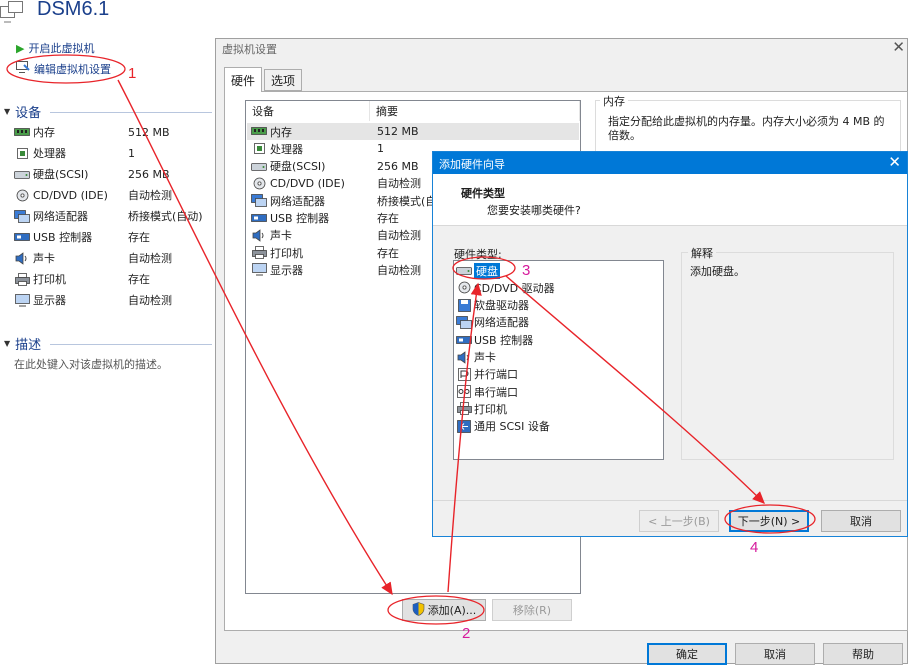 The width and height of the screenshot is (908, 665). Describe the element at coordinates (23, 69) in the screenshot. I see `edit-settings-icon` at that location.